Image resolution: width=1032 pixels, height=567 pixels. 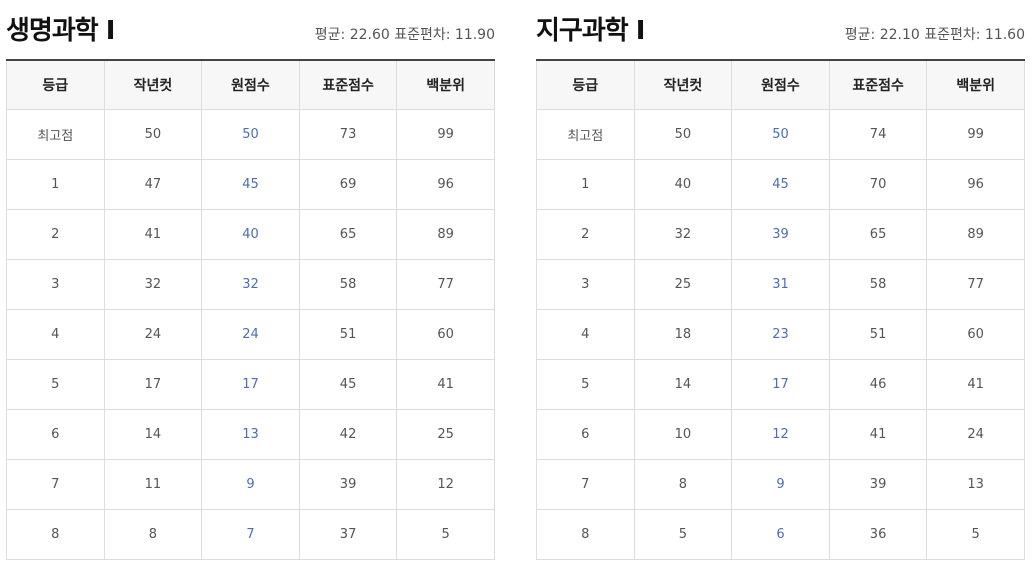 What do you see at coordinates (153, 184) in the screenshot?
I see `last-year-cut-cell: 47` at bounding box center [153, 184].